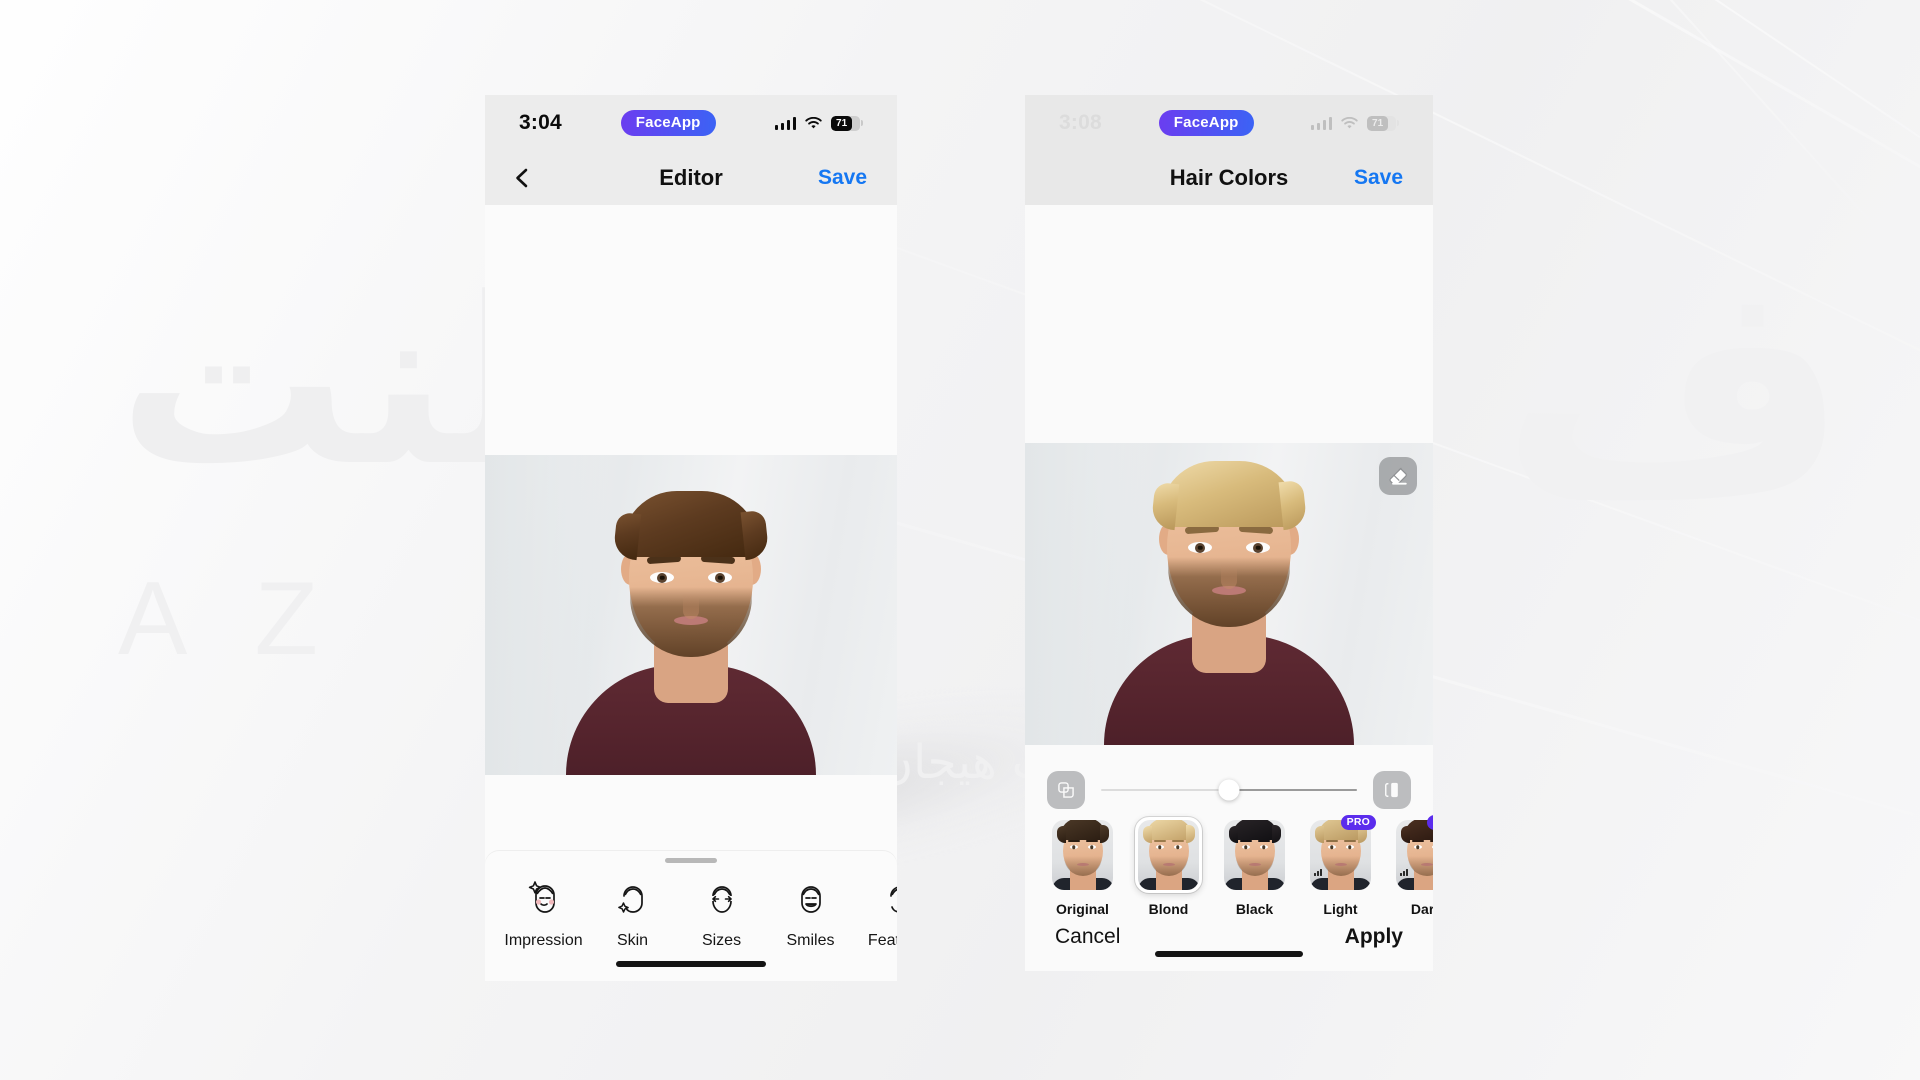 The width and height of the screenshot is (1920, 1080). Describe the element at coordinates (691, 615) in the screenshot. I see `main-photo-original` at that location.